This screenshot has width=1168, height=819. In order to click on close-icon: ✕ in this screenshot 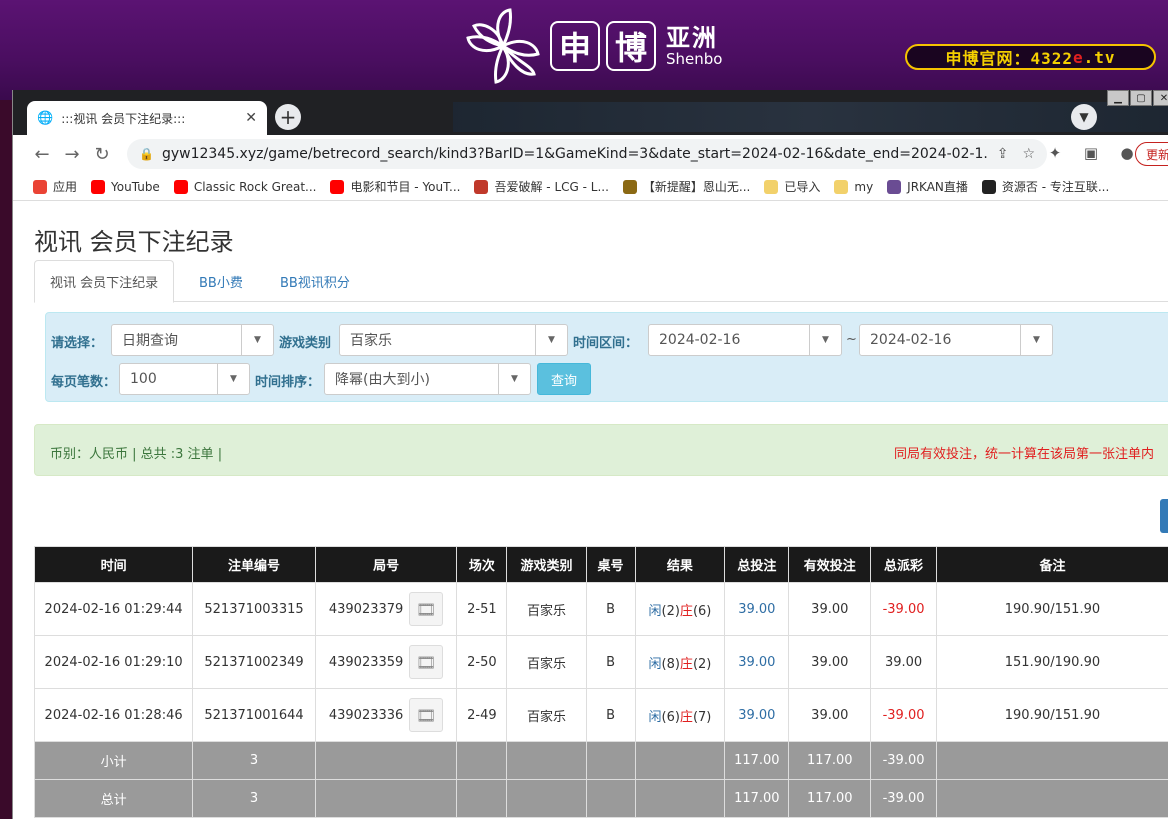, I will do `click(251, 118)`.